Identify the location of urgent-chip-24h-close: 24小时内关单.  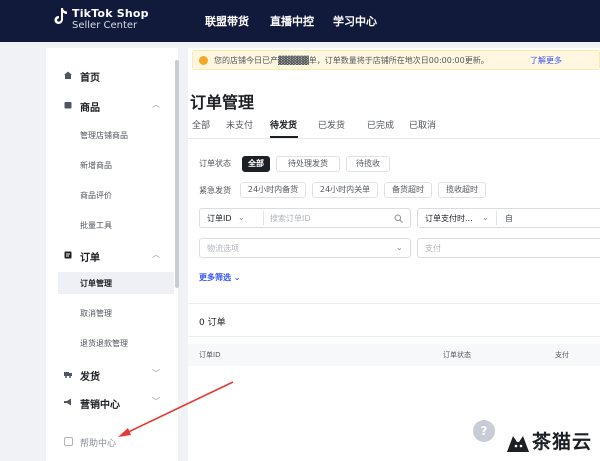
(345, 190).